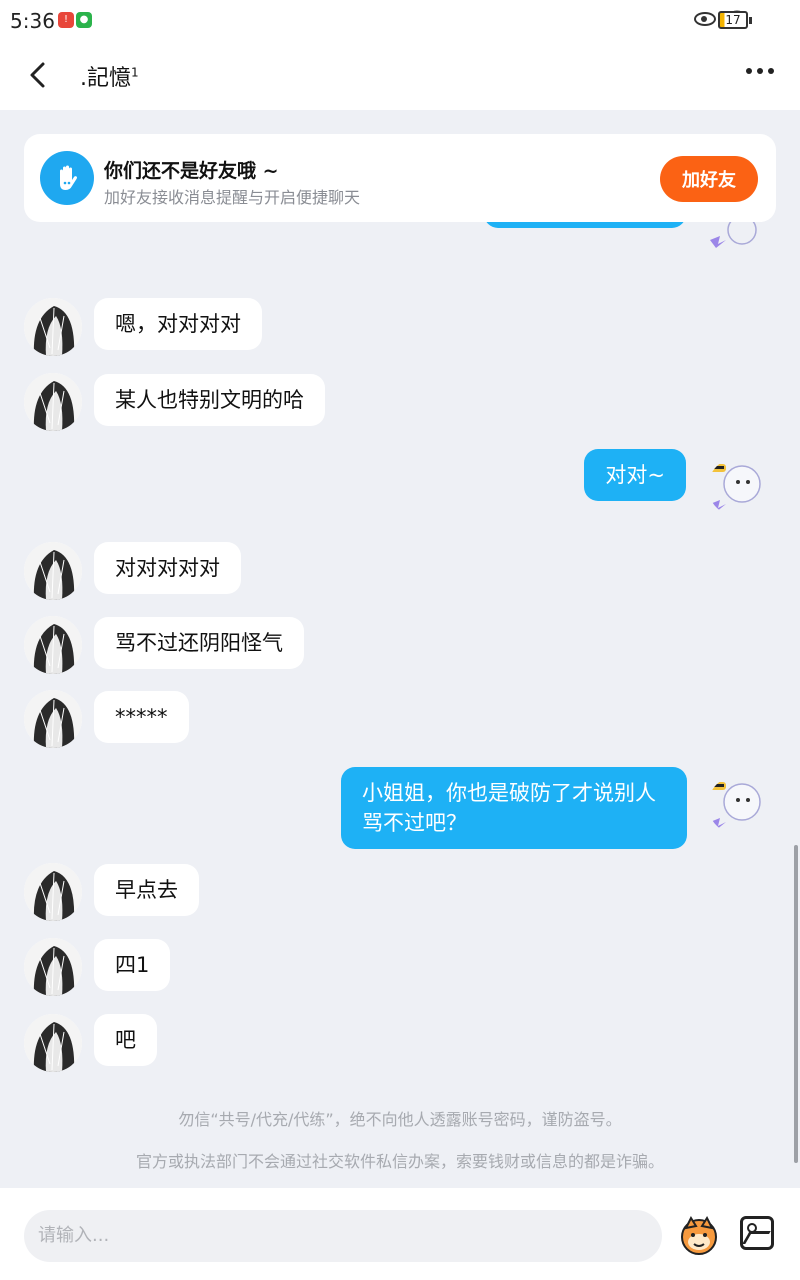 The height and width of the screenshot is (1280, 800). Describe the element at coordinates (400, 75) in the screenshot. I see `chat-header: .記憶1` at that location.